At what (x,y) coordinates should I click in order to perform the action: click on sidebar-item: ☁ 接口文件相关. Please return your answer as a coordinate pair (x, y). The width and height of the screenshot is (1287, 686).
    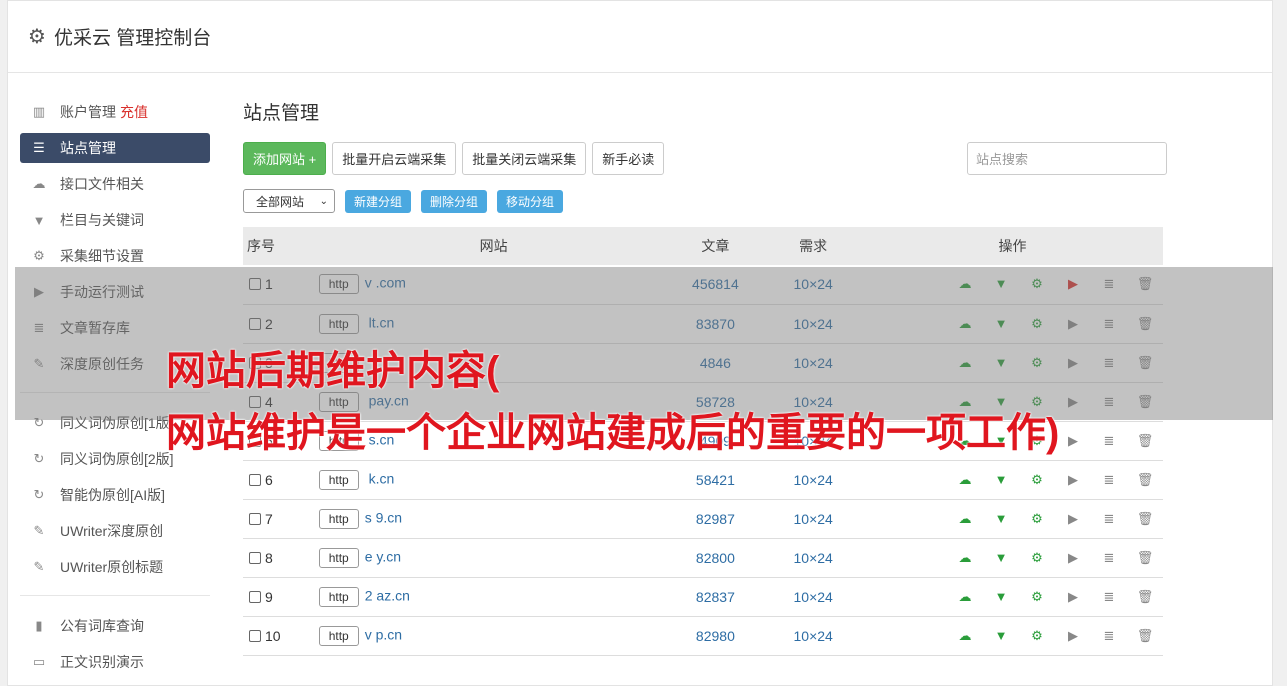
    Looking at the image, I should click on (115, 184).